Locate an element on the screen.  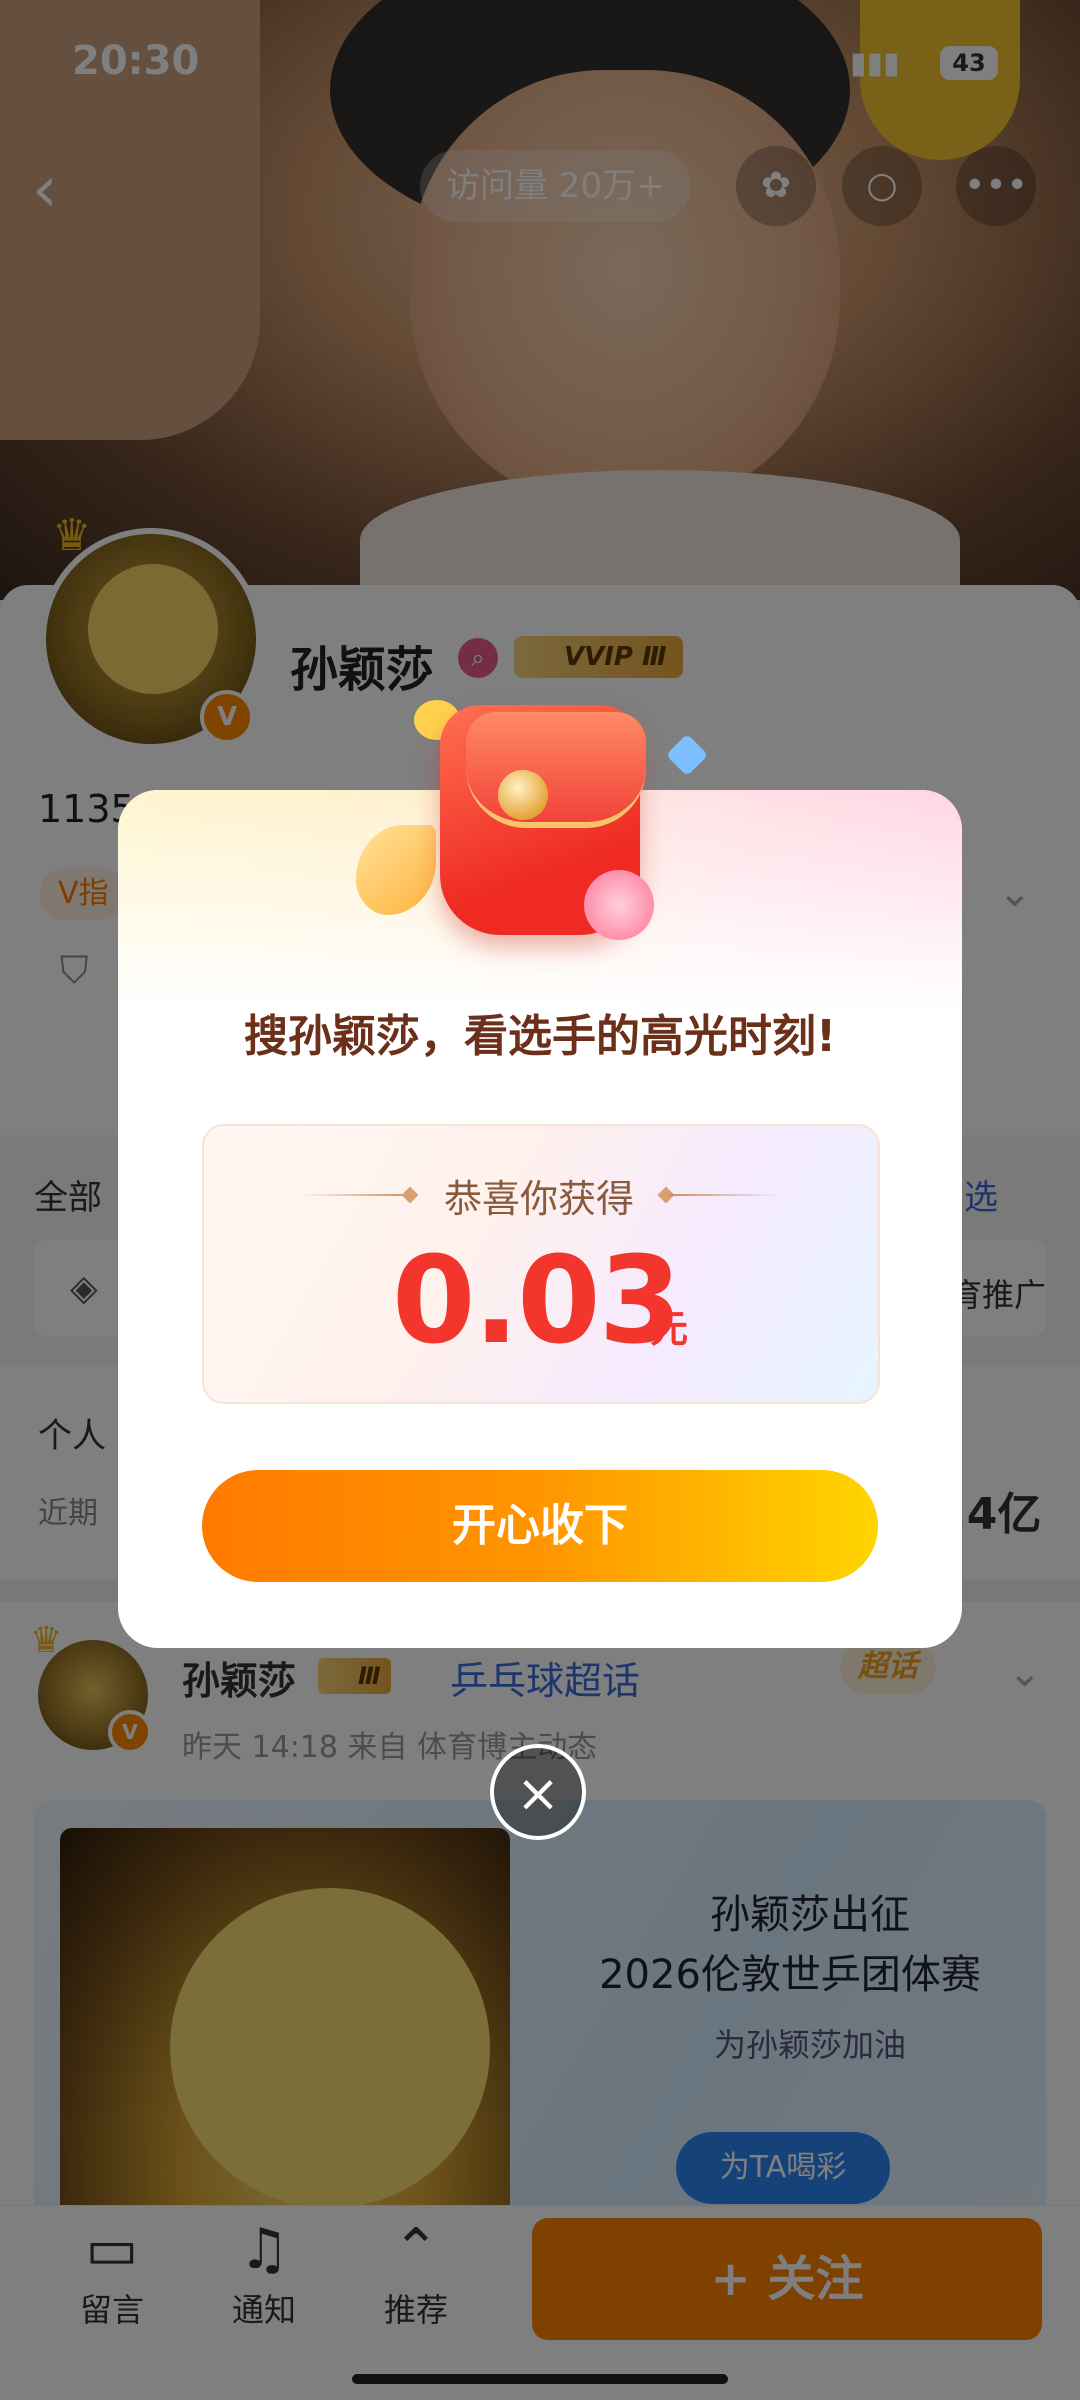
close-icon: × is located at coordinates (538, 1792).